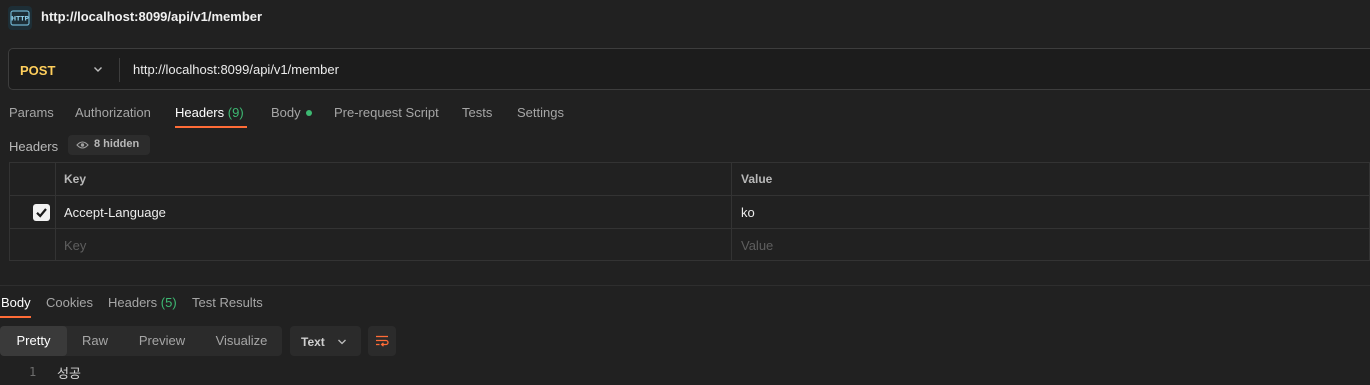 This screenshot has width=1370, height=385. I want to click on tab-settings: Settings, so click(540, 112).